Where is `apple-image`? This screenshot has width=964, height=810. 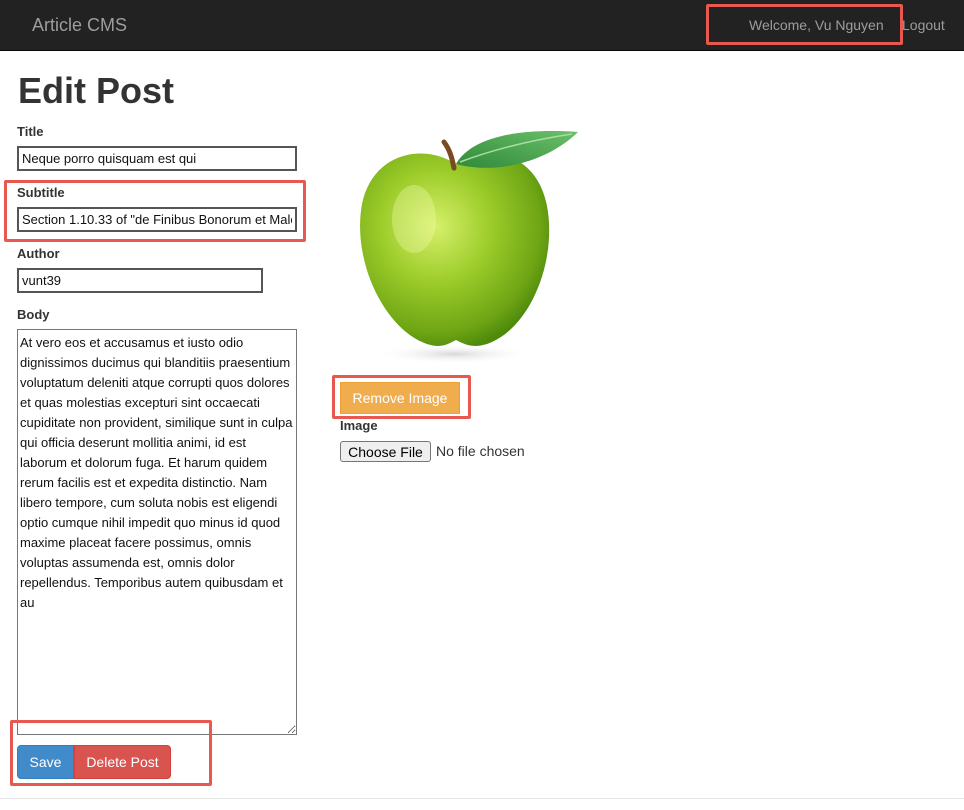 apple-image is located at coordinates (469, 247).